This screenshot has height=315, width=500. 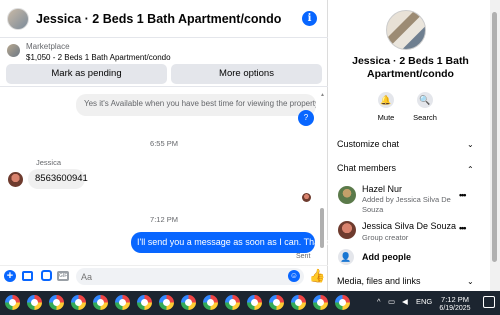 I want to click on seen-avatar, so click(x=306, y=197).